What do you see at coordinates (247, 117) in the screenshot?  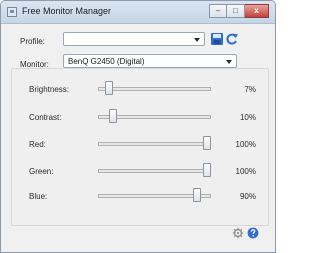 I see `contrast-value: 10%` at bounding box center [247, 117].